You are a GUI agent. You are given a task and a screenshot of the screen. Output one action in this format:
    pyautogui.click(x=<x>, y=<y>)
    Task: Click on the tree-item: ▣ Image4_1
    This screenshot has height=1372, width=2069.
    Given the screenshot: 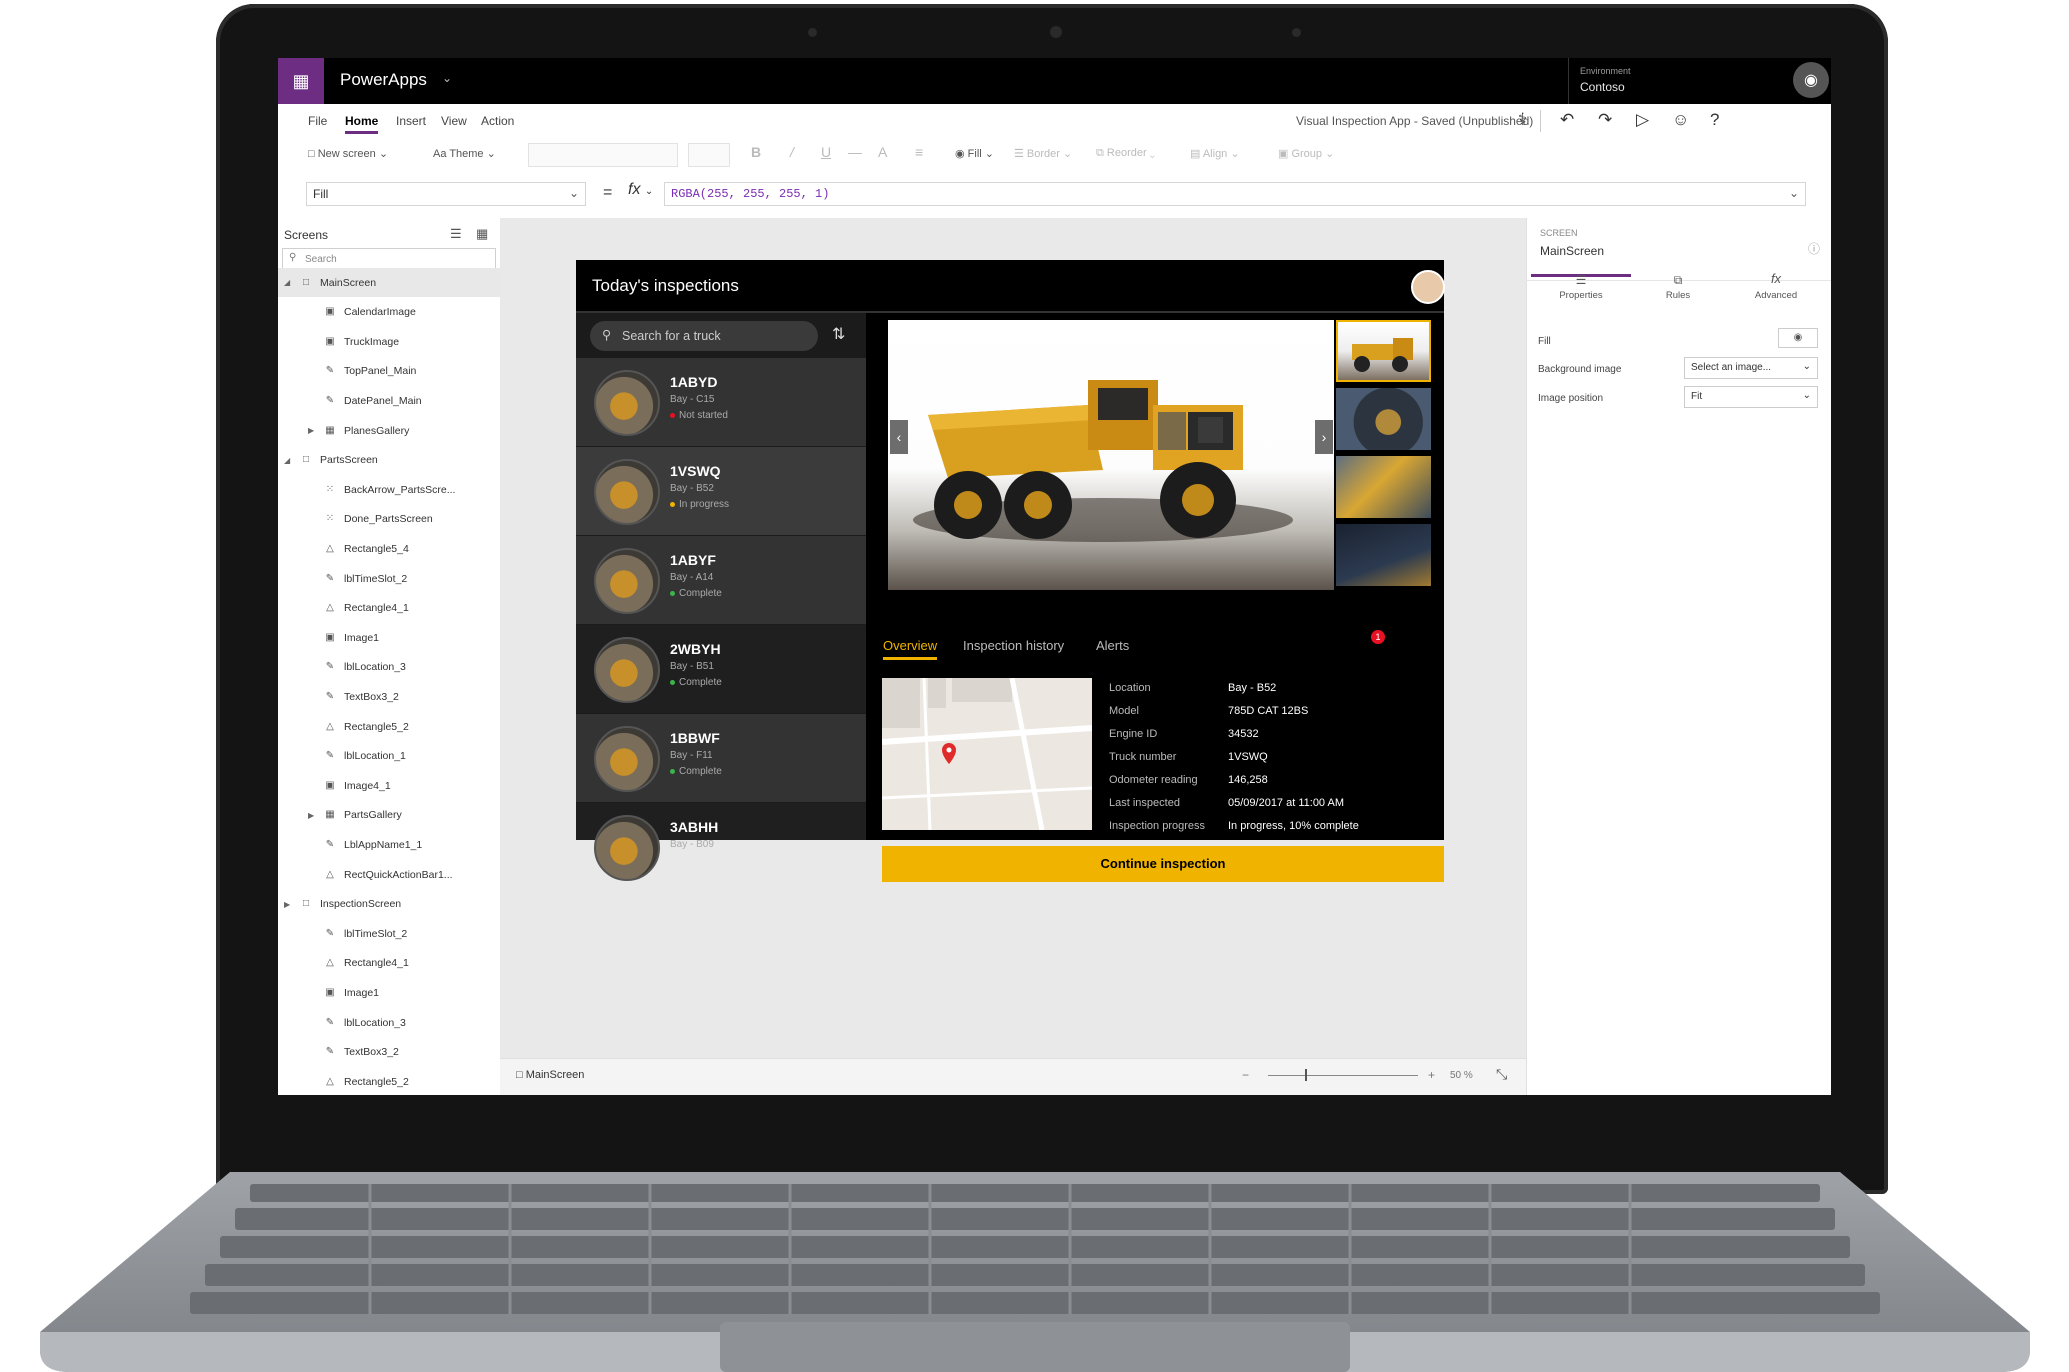 What is the action you would take?
    pyautogui.click(x=389, y=785)
    